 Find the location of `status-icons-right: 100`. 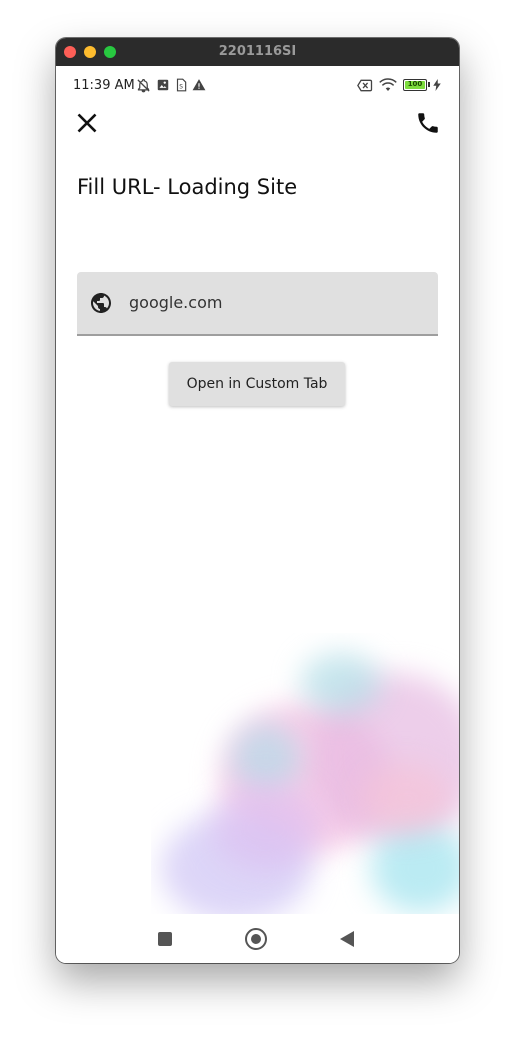

status-icons-right: 100 is located at coordinates (399, 85).